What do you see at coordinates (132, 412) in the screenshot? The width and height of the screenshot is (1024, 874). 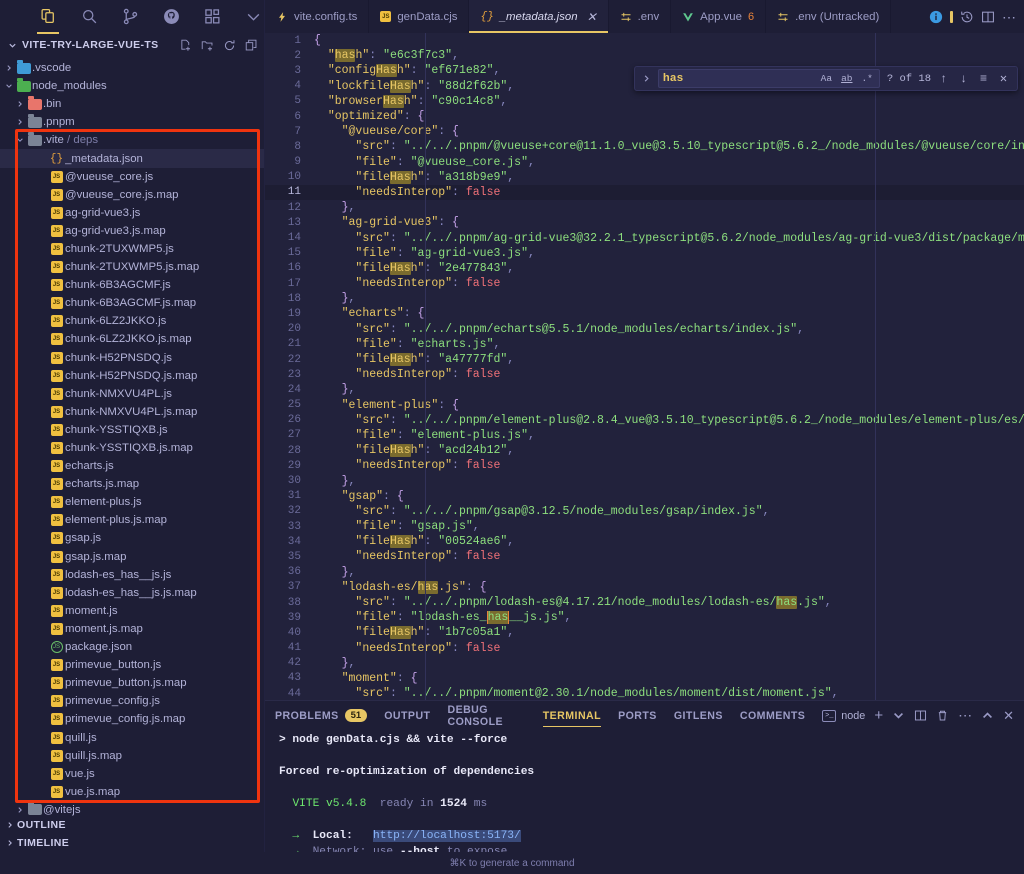 I see `tree-file-row: JS chunk-NMXVU4PL.js.map` at bounding box center [132, 412].